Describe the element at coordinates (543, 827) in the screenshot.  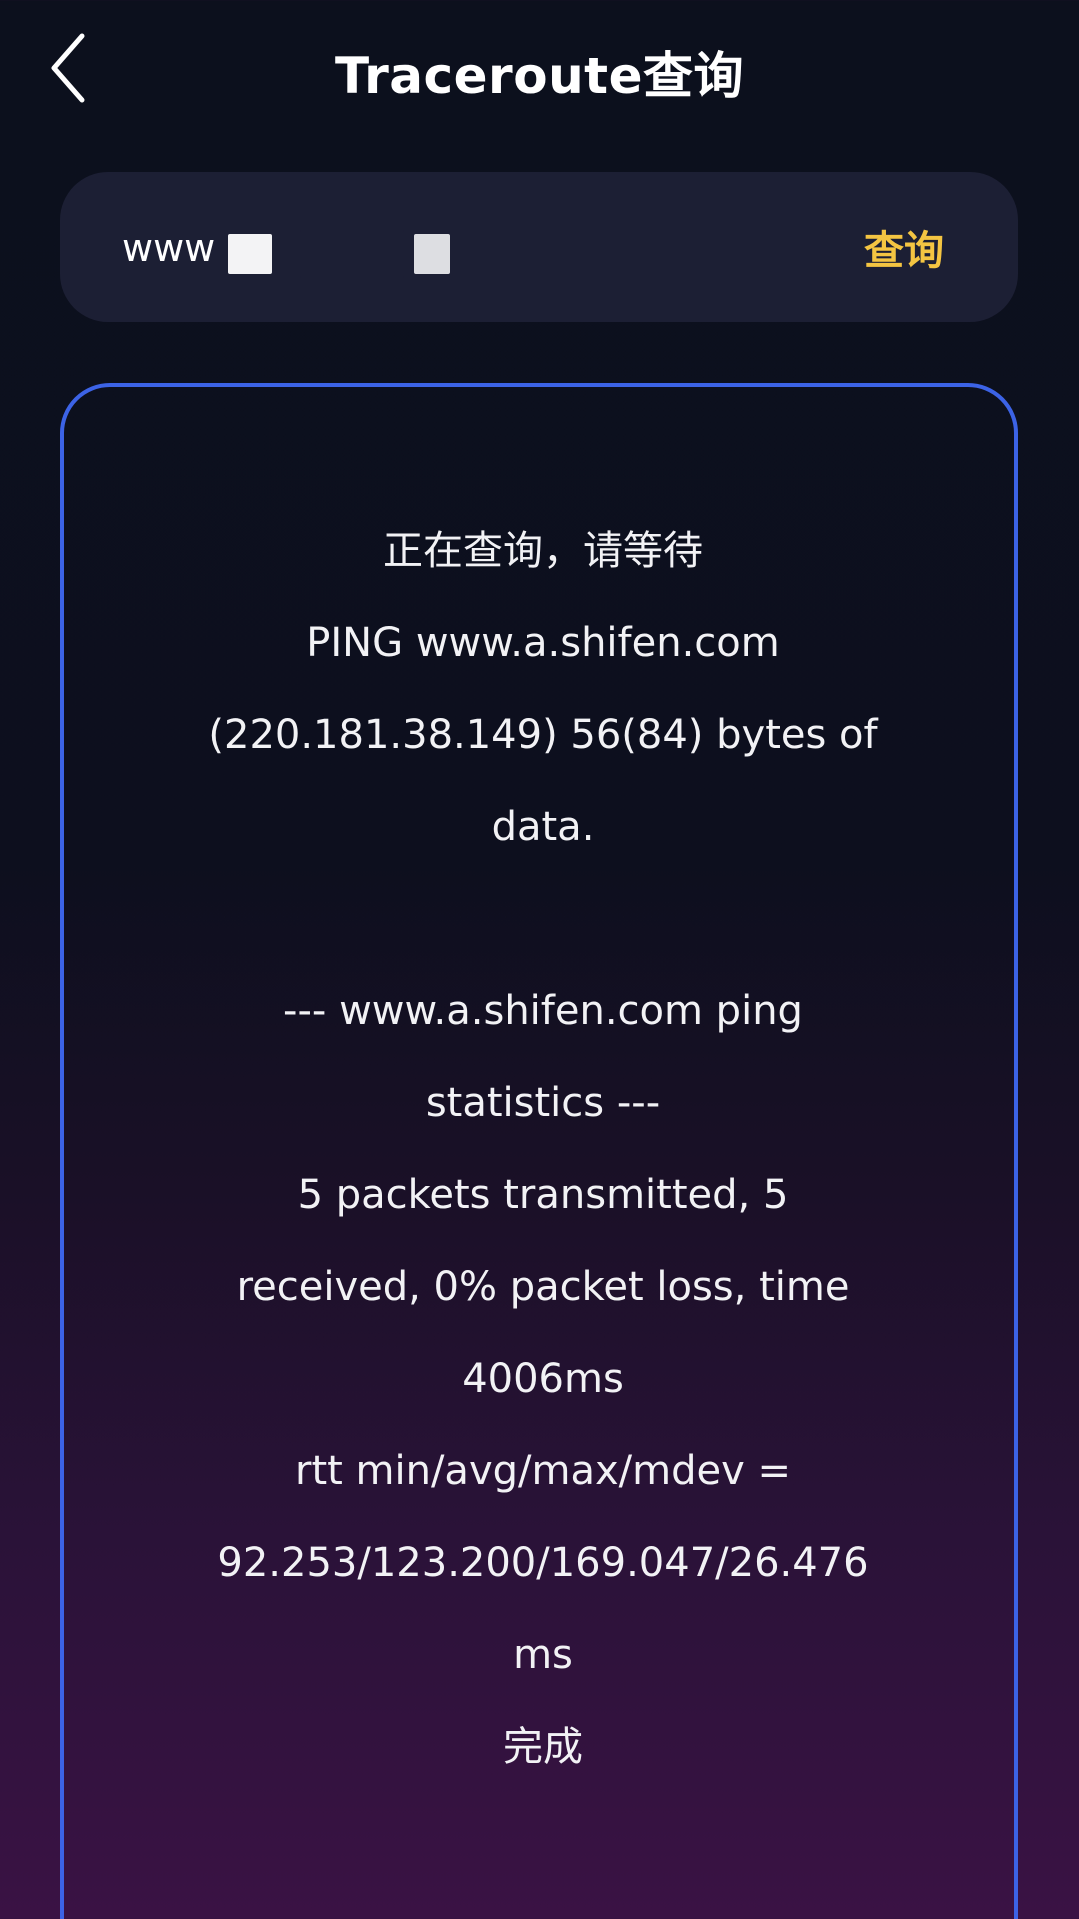
I see `result-line: data.` at that location.